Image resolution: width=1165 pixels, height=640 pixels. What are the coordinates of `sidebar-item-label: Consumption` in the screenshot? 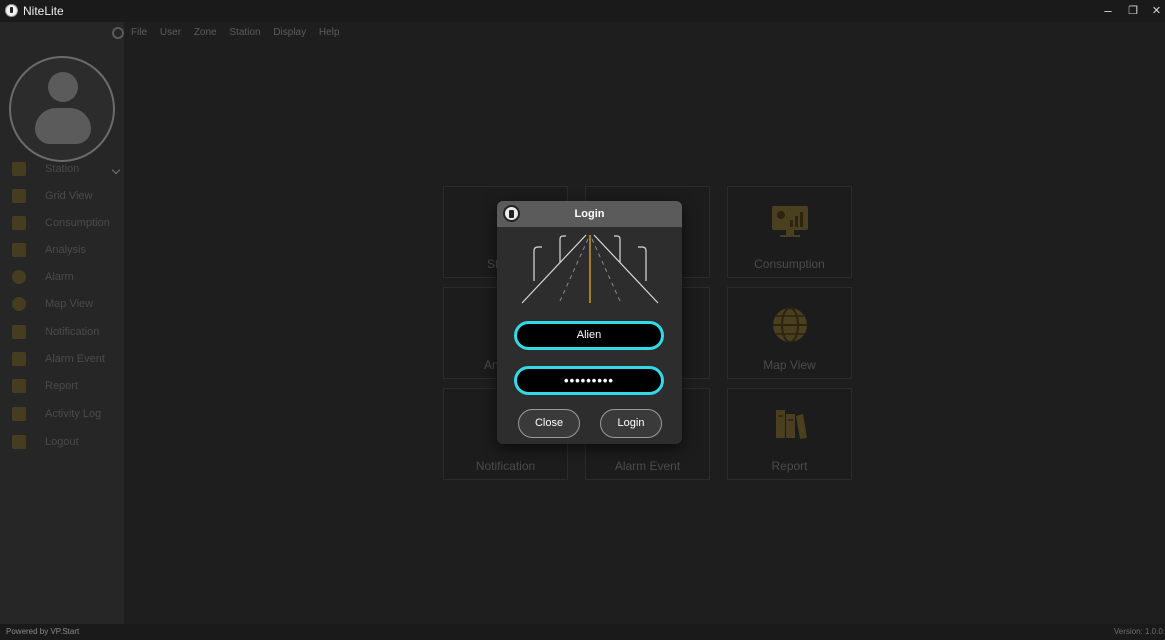 It's located at (77, 223).